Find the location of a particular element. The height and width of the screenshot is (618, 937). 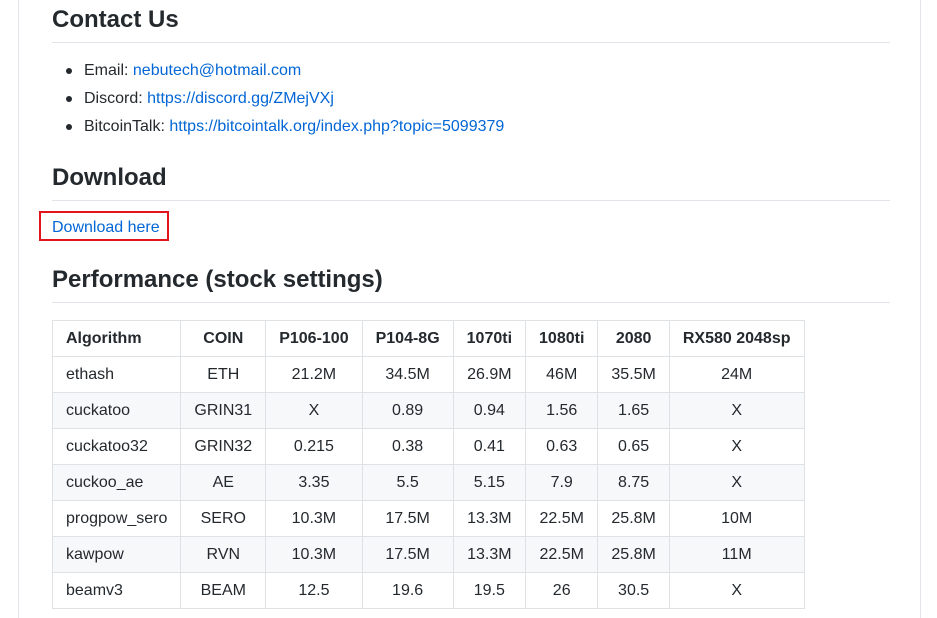

discord-link: https://discord.gg/ZMejVXj is located at coordinates (240, 98).